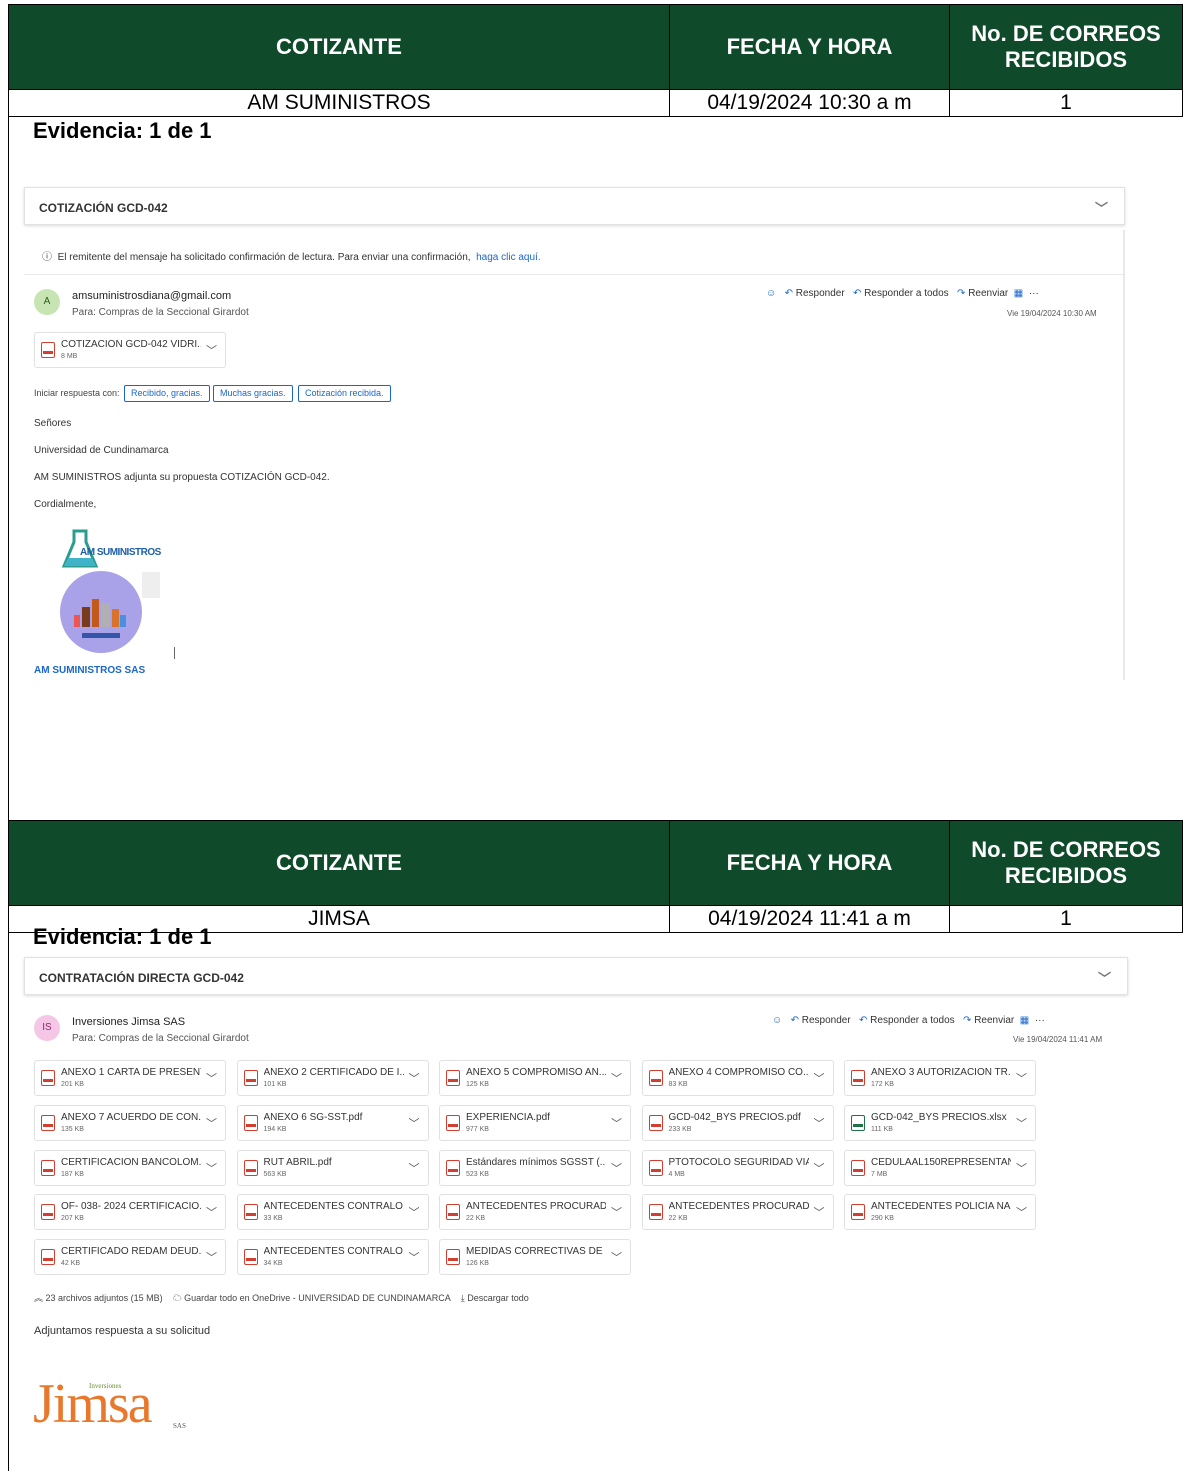  What do you see at coordinates (576, 976) in the screenshot?
I see `email-subject-bar: CONTRATACIÓN DIRECTA GCD-042 ﹀` at bounding box center [576, 976].